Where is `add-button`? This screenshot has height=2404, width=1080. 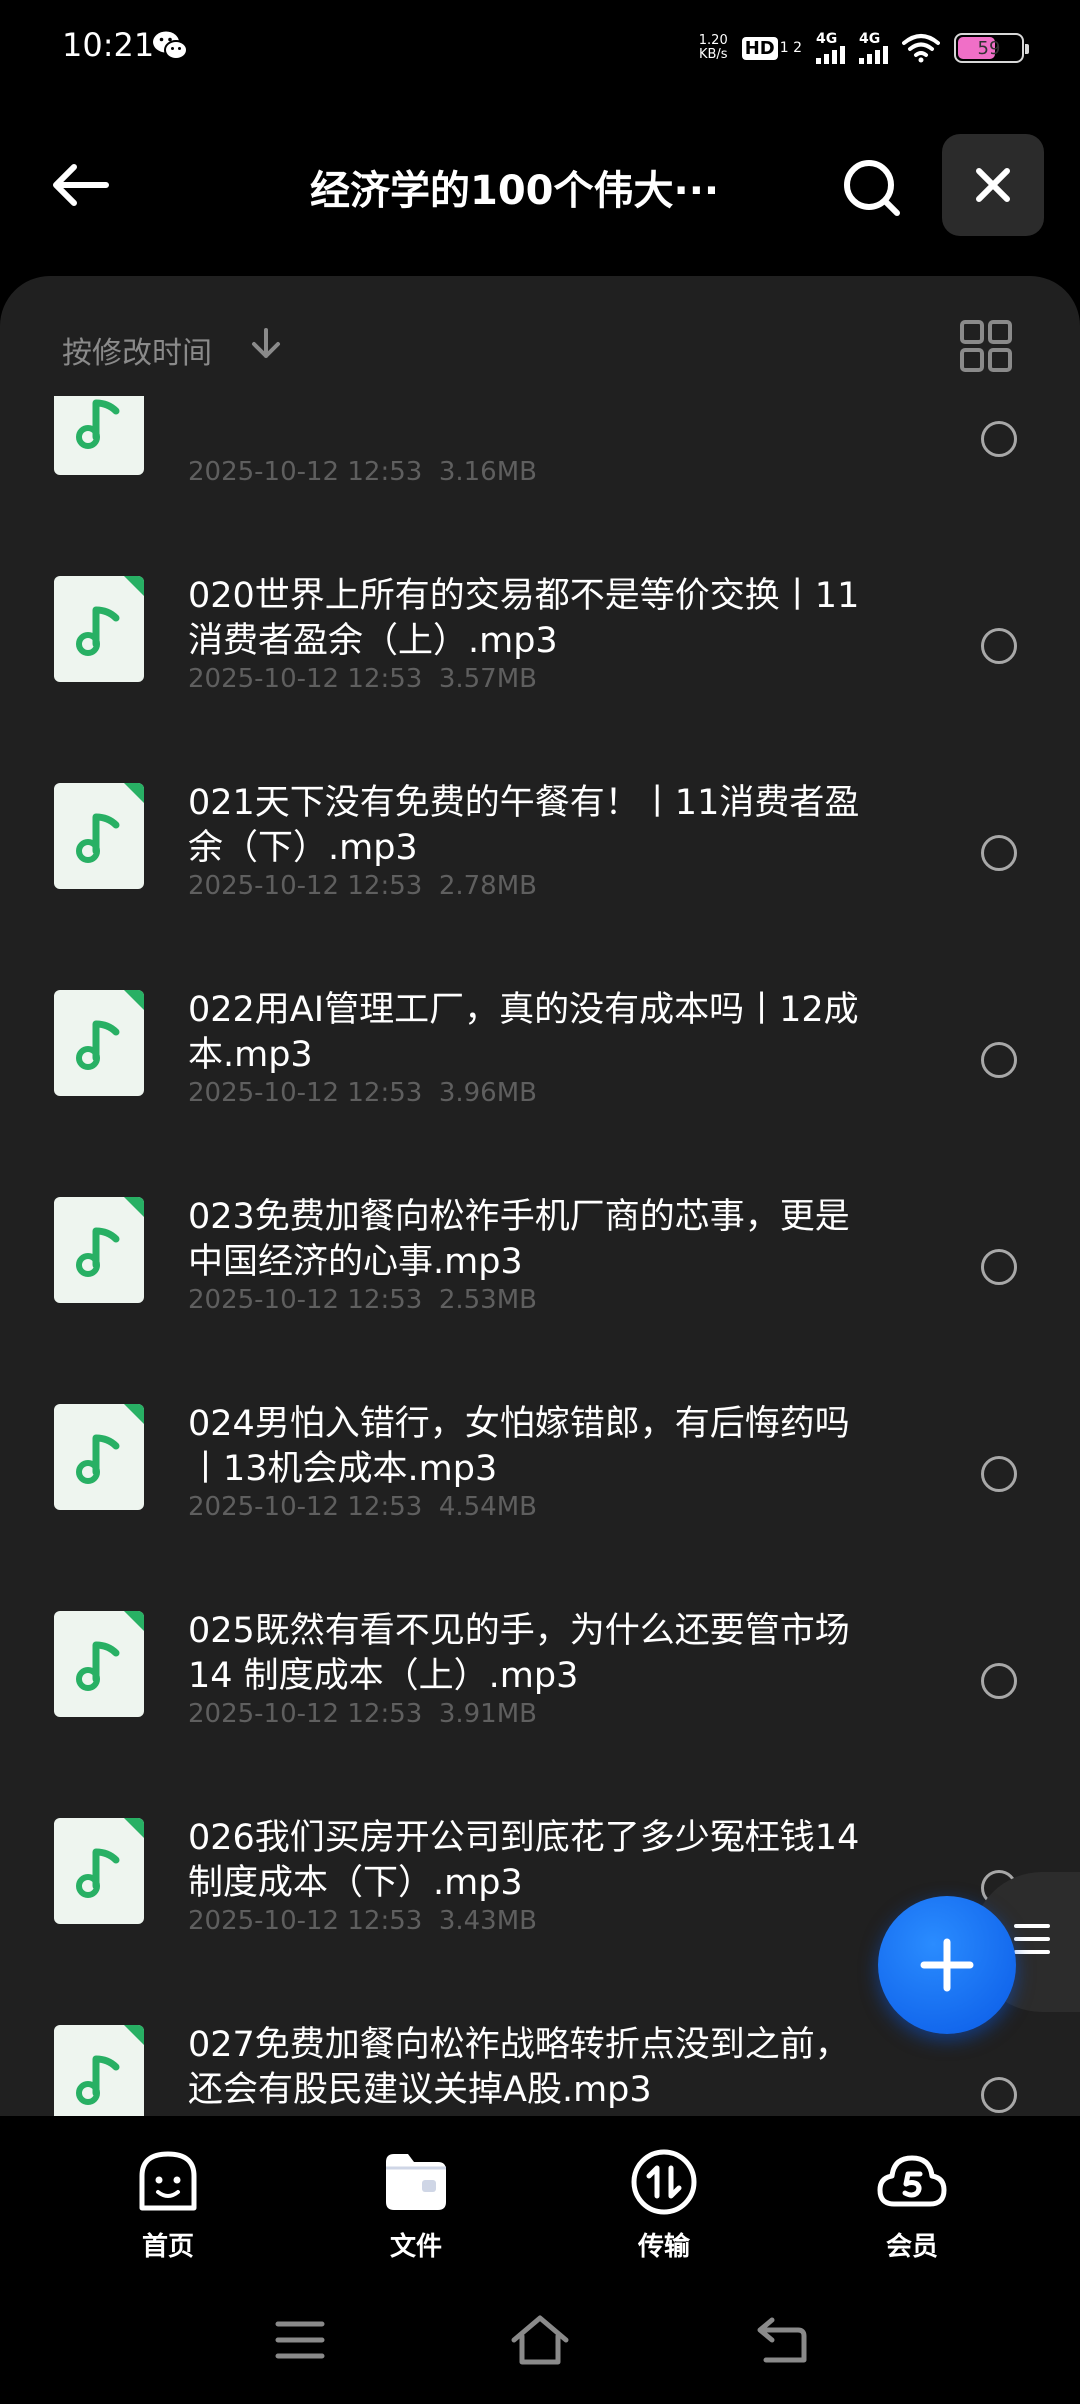 add-button is located at coordinates (947, 1965).